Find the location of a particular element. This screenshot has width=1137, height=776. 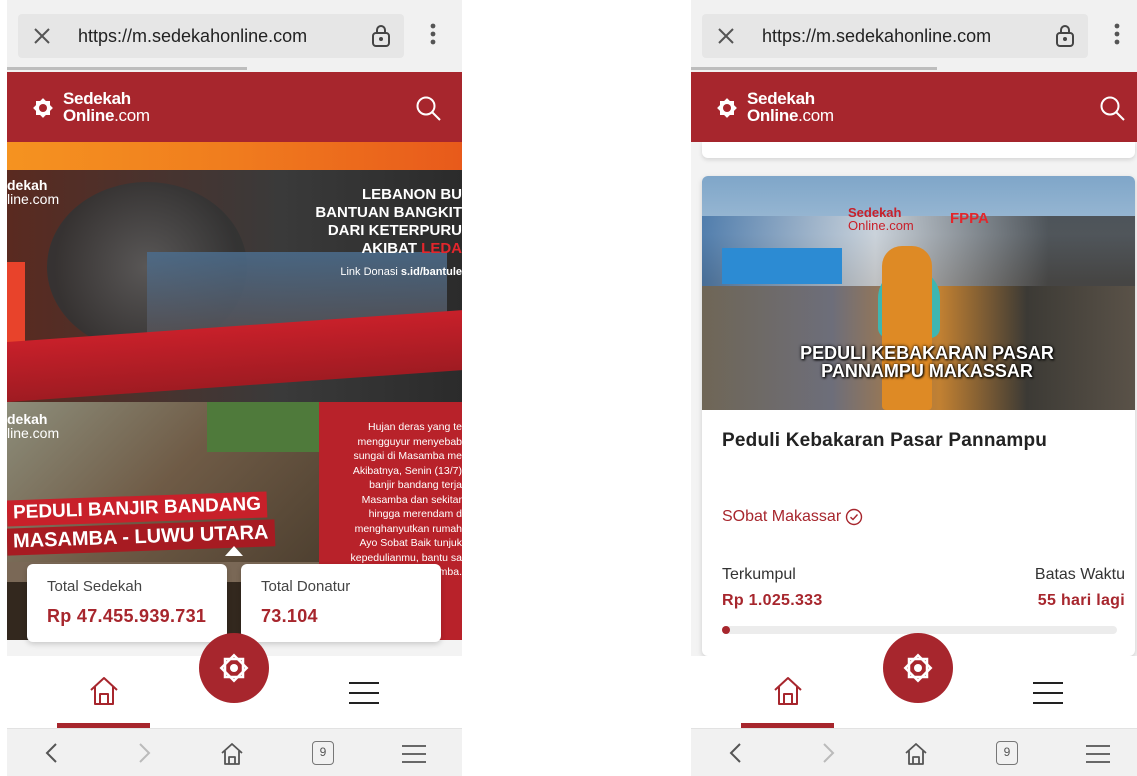

campaign-image-caption: PEDULI KEBAKARAN PASAR PANNAMPU MAKASSAR is located at coordinates (927, 362).